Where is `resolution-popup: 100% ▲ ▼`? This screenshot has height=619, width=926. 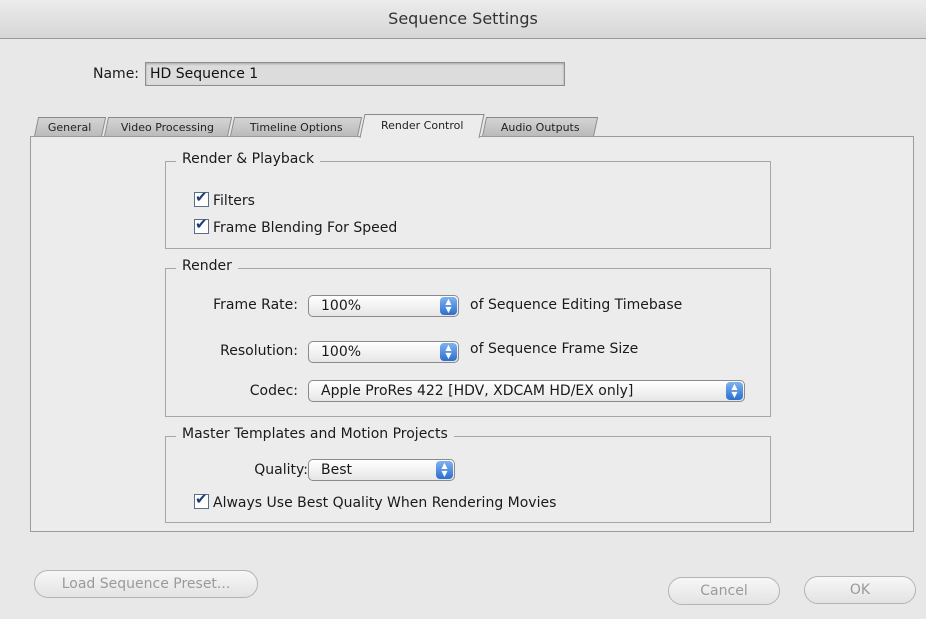
resolution-popup: 100% ▲ ▼ is located at coordinates (383, 352).